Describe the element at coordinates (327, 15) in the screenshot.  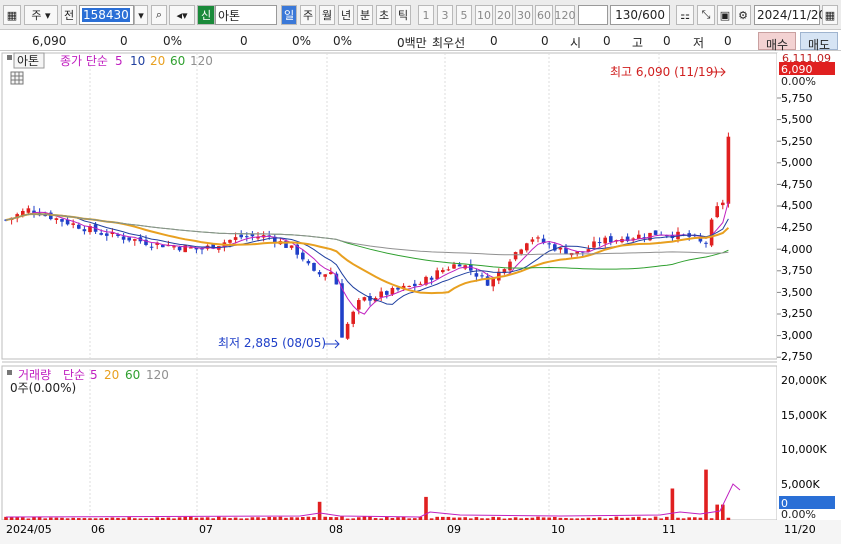
I see `period-month: 월` at that location.